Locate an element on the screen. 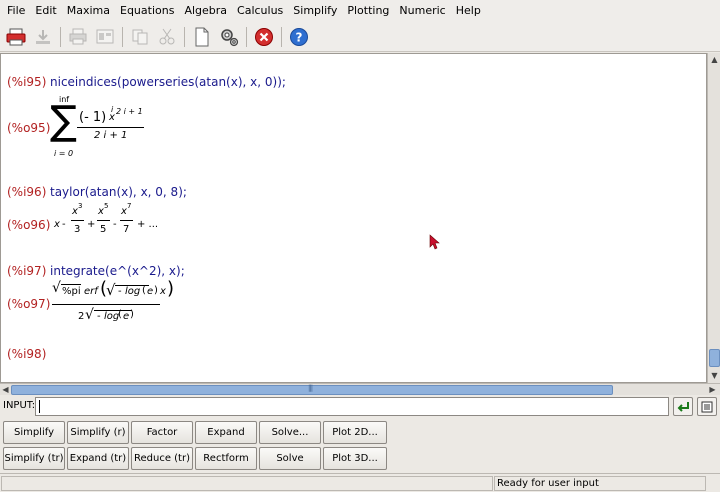 Image resolution: width=720 pixels, height=492 pixels. output-label: (%o96) is located at coordinates (29, 225).